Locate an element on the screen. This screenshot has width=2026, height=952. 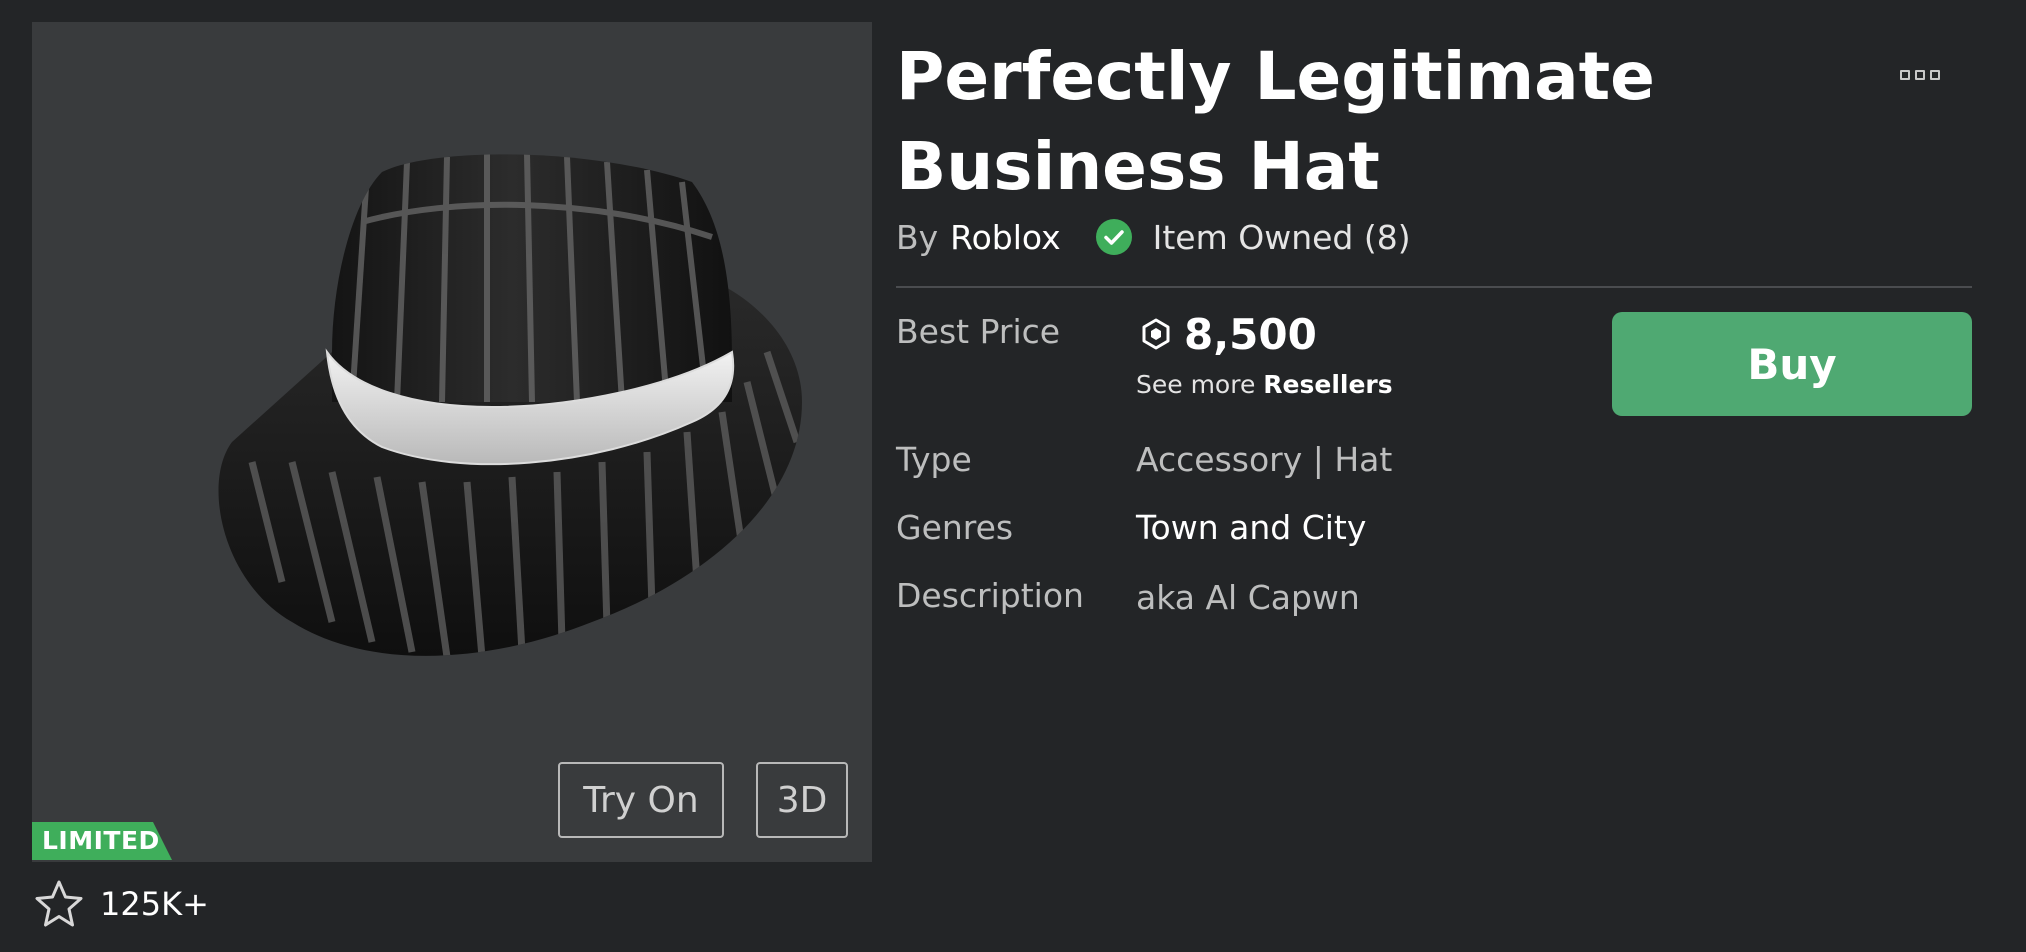
byline: By Roblox Item Owned (8) is located at coordinates (1153, 237).